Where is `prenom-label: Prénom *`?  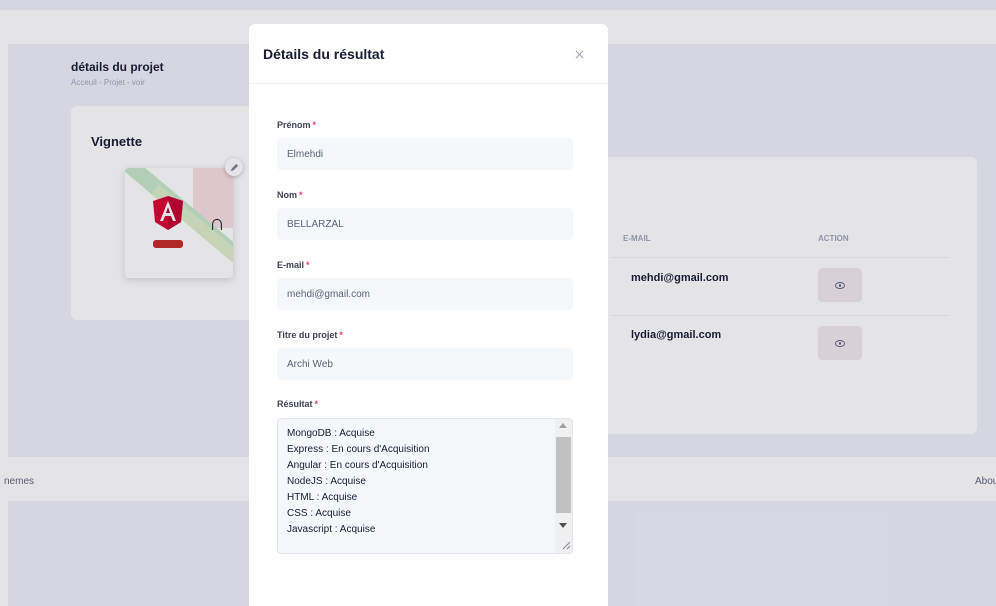
prenom-label: Prénom * is located at coordinates (297, 125).